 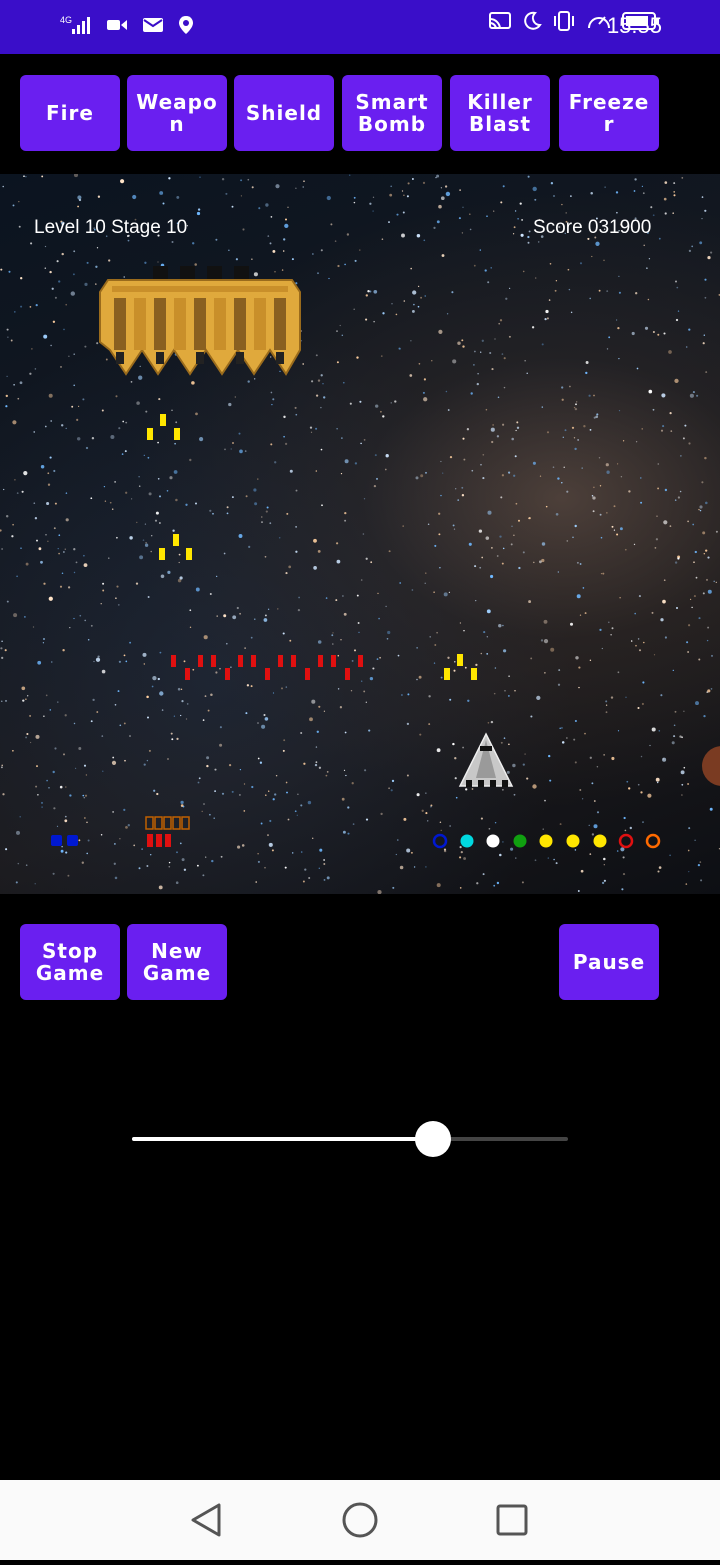 I want to click on status-bar: 4G 15:55, so click(x=360, y=27).